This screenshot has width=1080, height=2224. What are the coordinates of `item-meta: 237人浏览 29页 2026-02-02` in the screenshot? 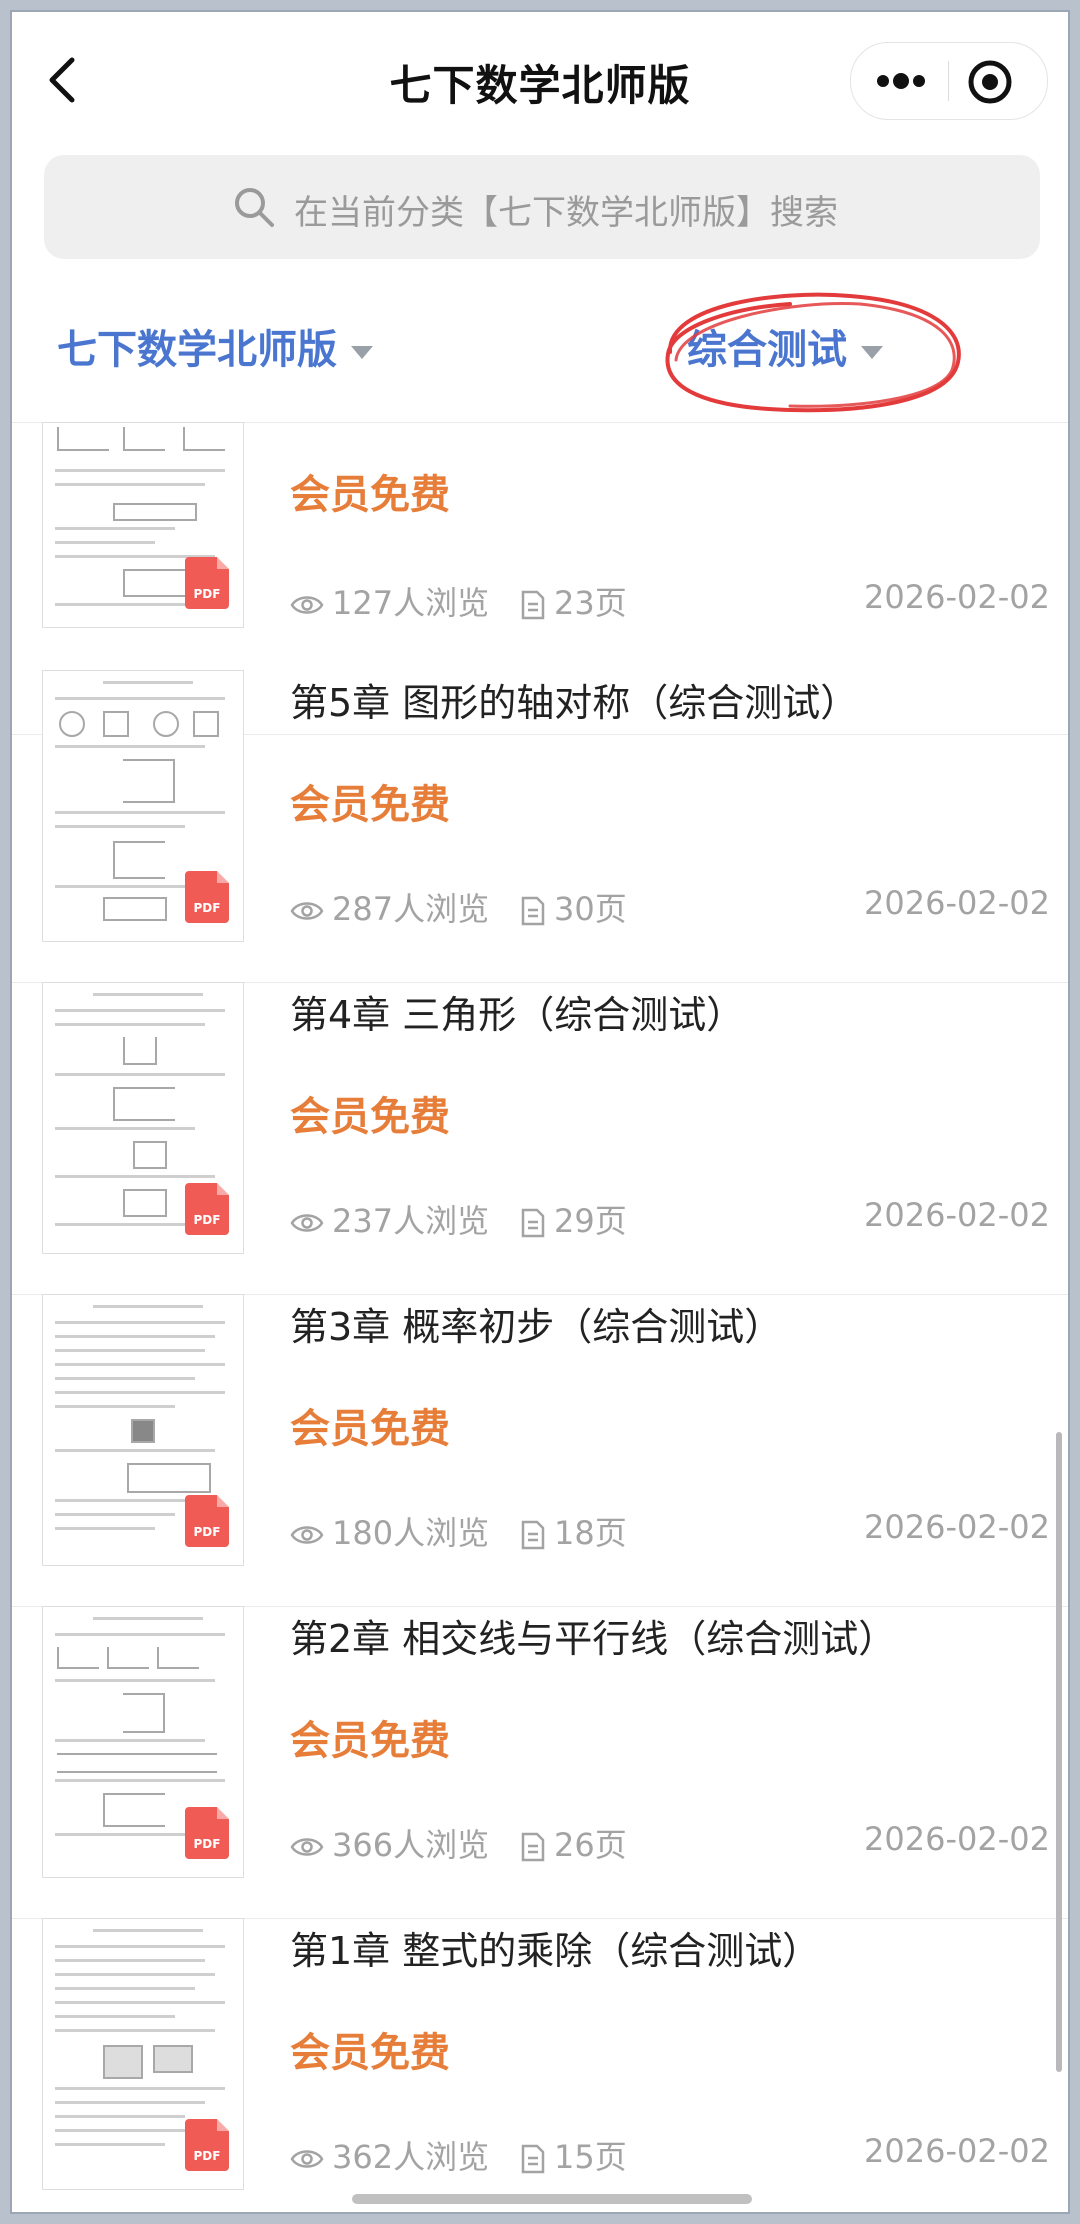 It's located at (670, 1219).